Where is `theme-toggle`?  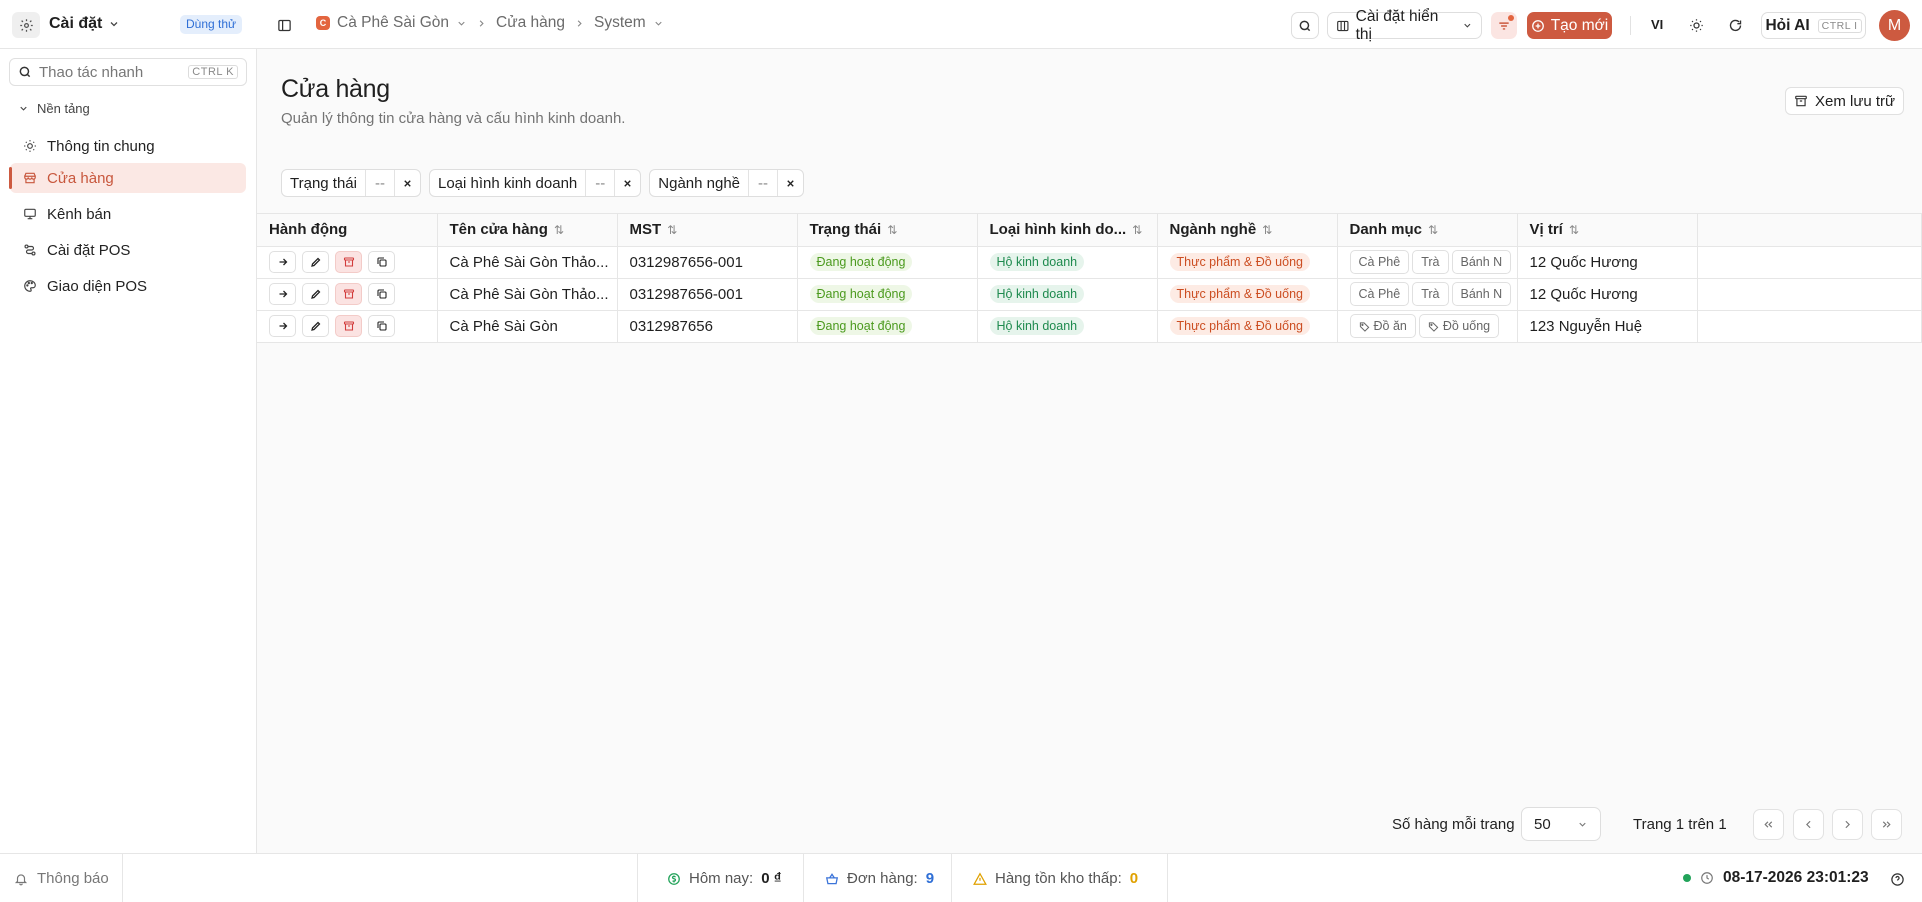 theme-toggle is located at coordinates (1696, 25).